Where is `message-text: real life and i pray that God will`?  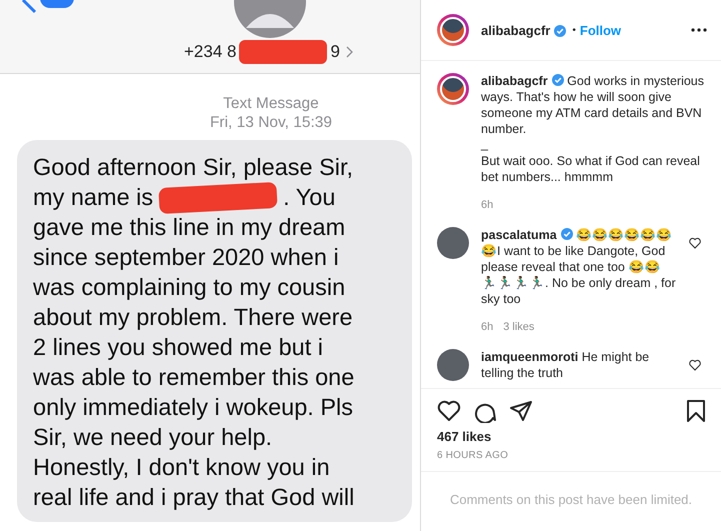
message-text: real life and i pray that God will is located at coordinates (193, 497).